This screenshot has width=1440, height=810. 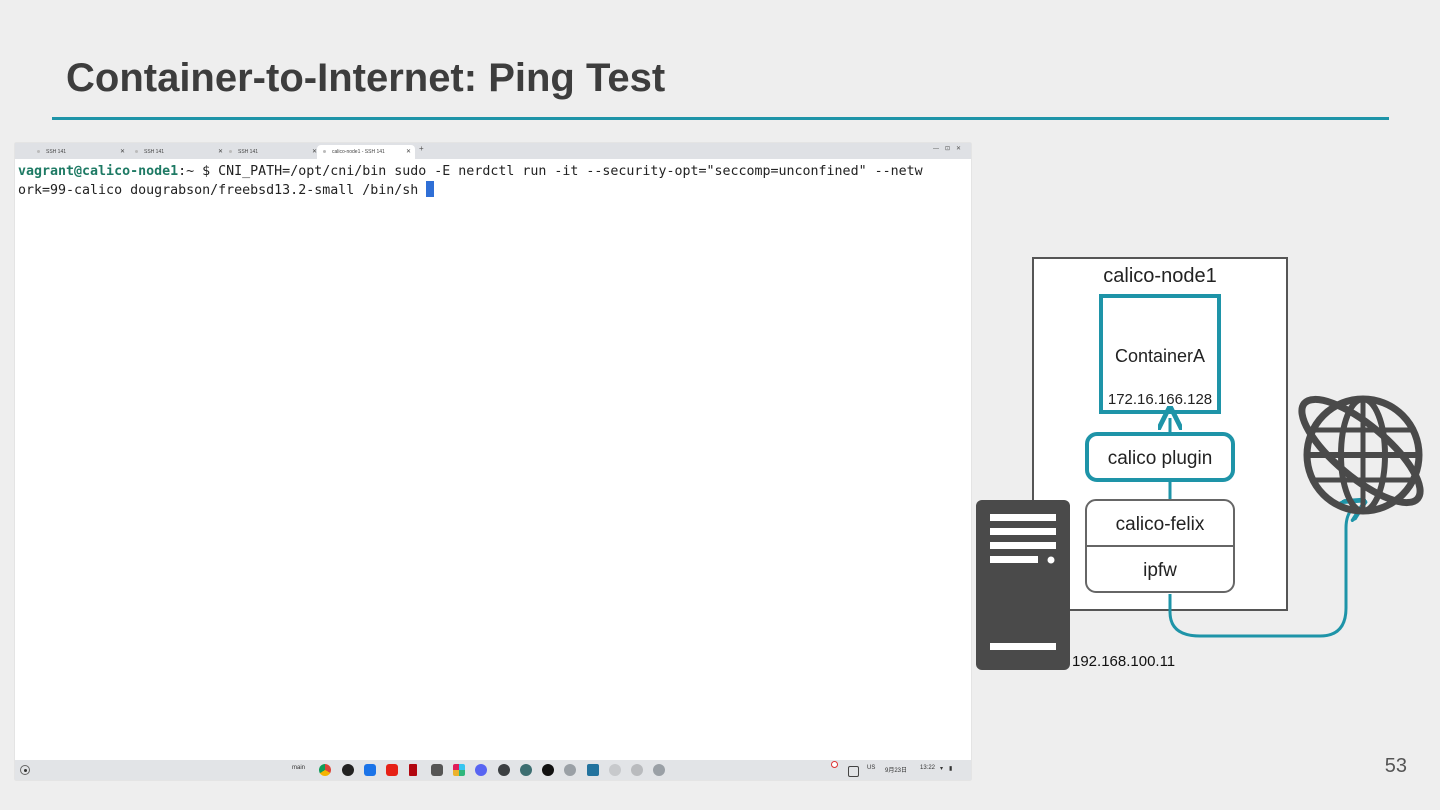 I want to click on ipfw-label: ipfw, so click(x=1160, y=570).